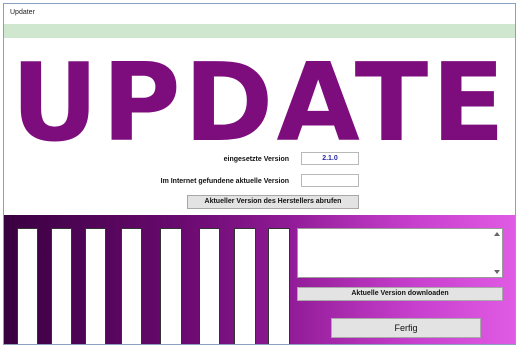  Describe the element at coordinates (22, 12) in the screenshot. I see `window-title: Updater` at that location.